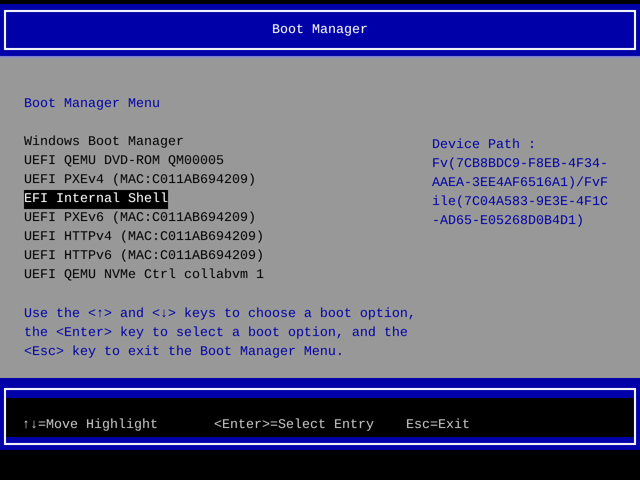 The width and height of the screenshot is (640, 480). What do you see at coordinates (140, 180) in the screenshot?
I see `boot-option: UEFI PXEv4 (MAC:C011AB694209)` at bounding box center [140, 180].